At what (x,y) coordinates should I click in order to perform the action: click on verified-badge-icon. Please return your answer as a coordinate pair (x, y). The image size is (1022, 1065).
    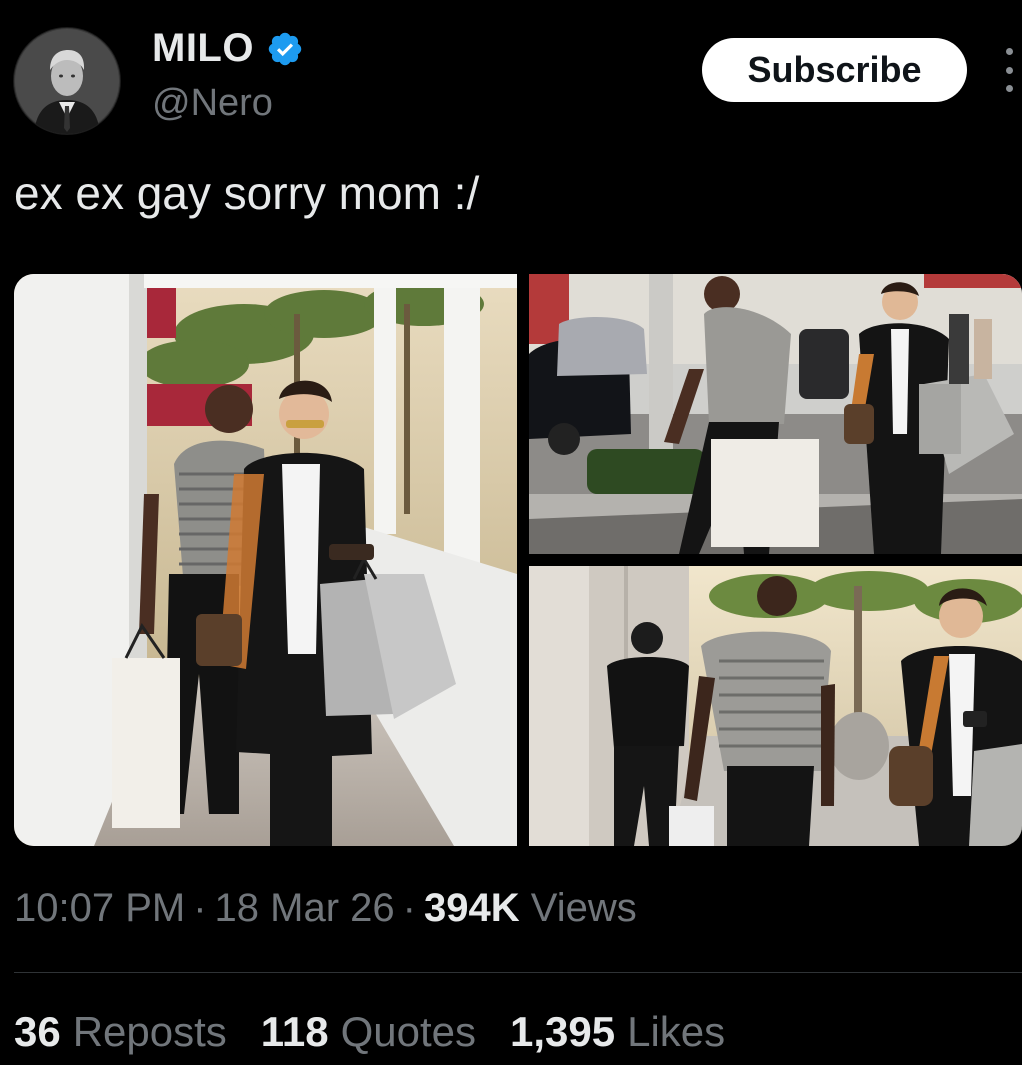
    Looking at the image, I should click on (285, 49).